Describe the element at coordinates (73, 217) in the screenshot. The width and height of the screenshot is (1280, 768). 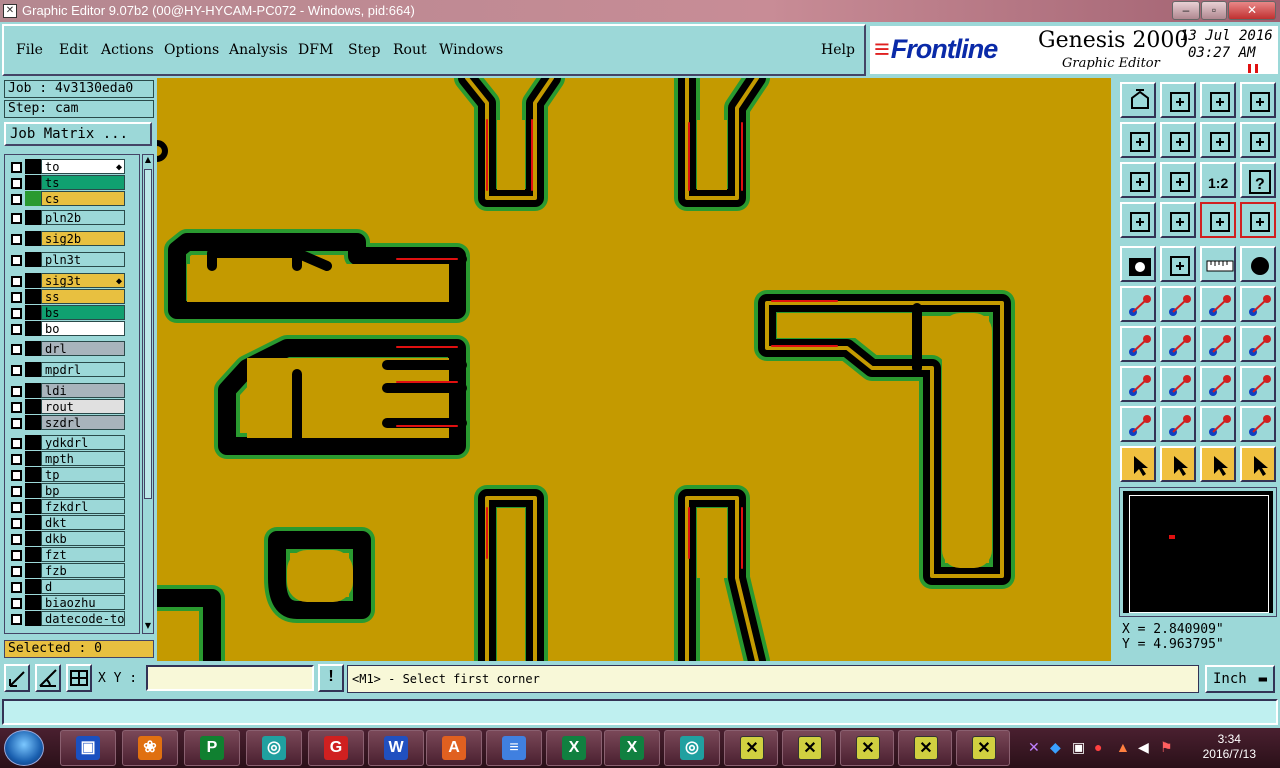
I see `layer-row-pln2b: pln2b` at that location.